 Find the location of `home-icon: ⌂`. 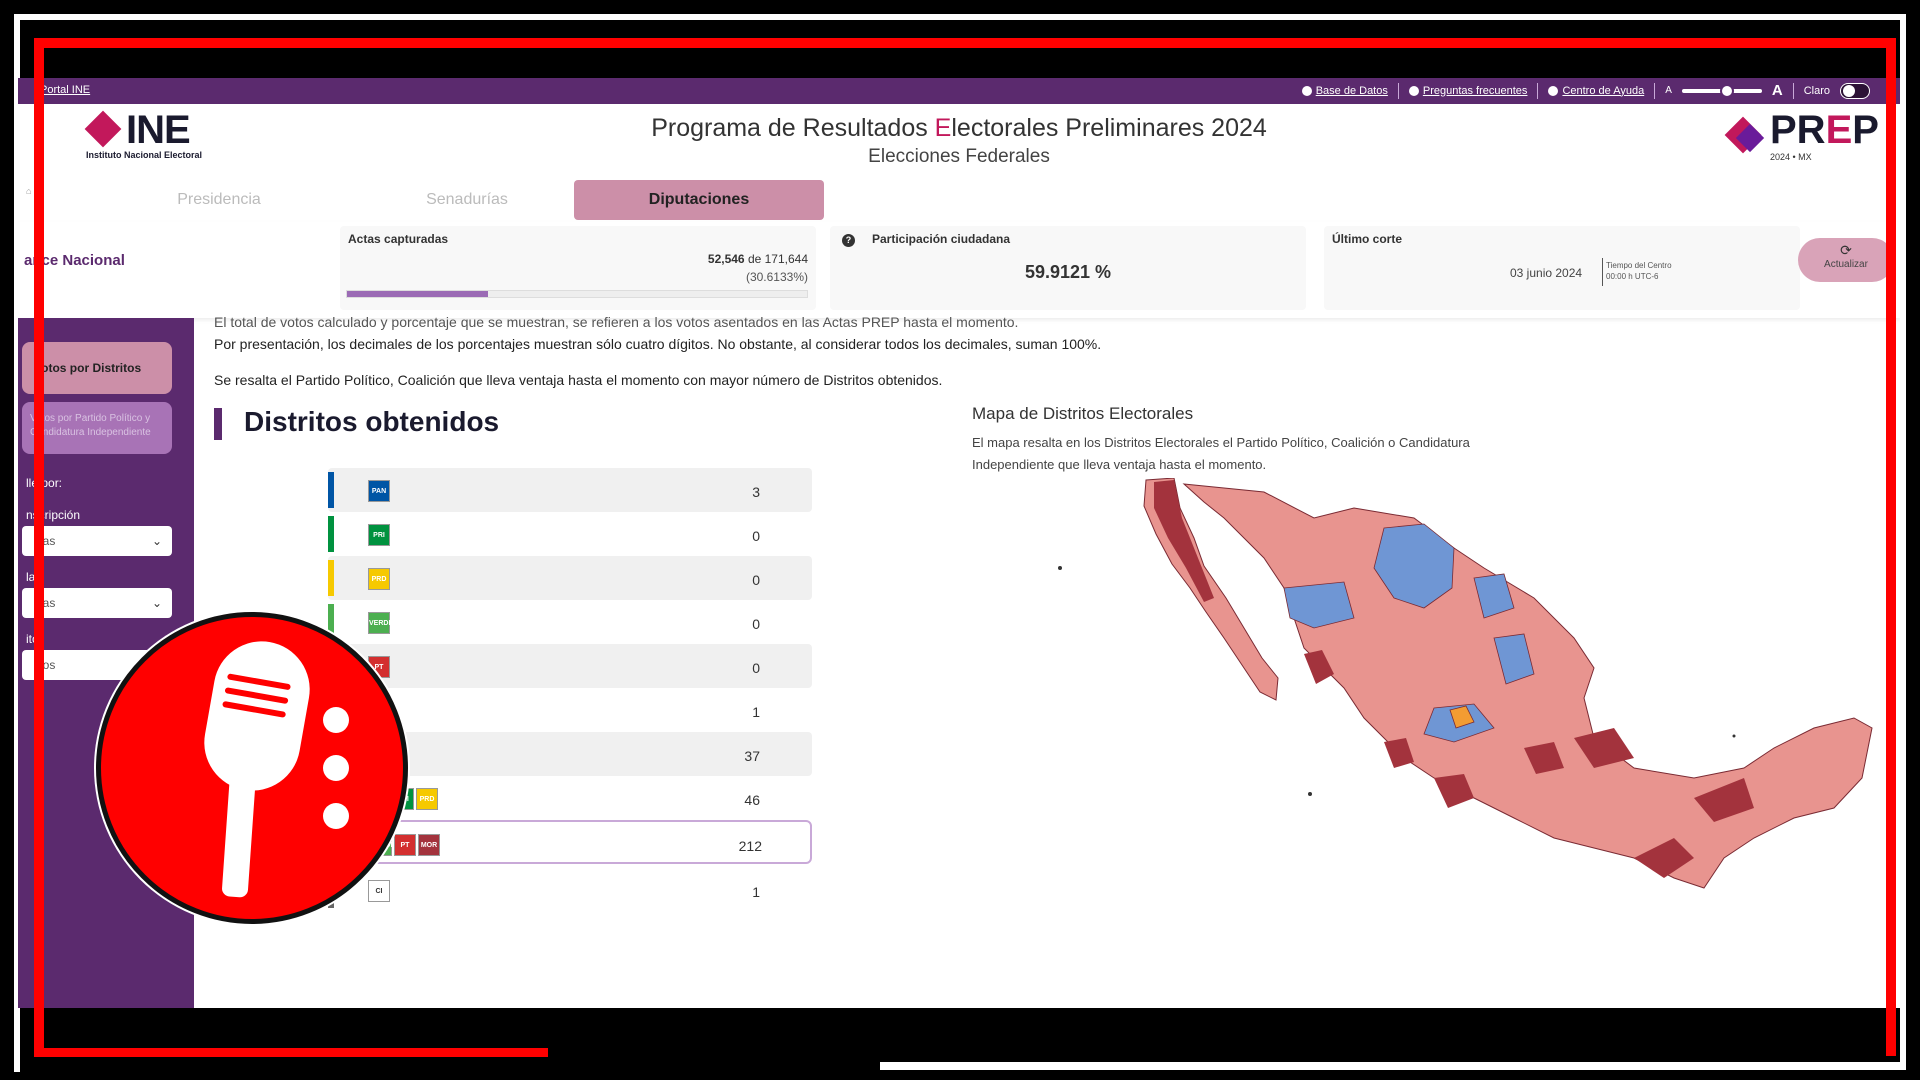

home-icon: ⌂ is located at coordinates (28, 191).